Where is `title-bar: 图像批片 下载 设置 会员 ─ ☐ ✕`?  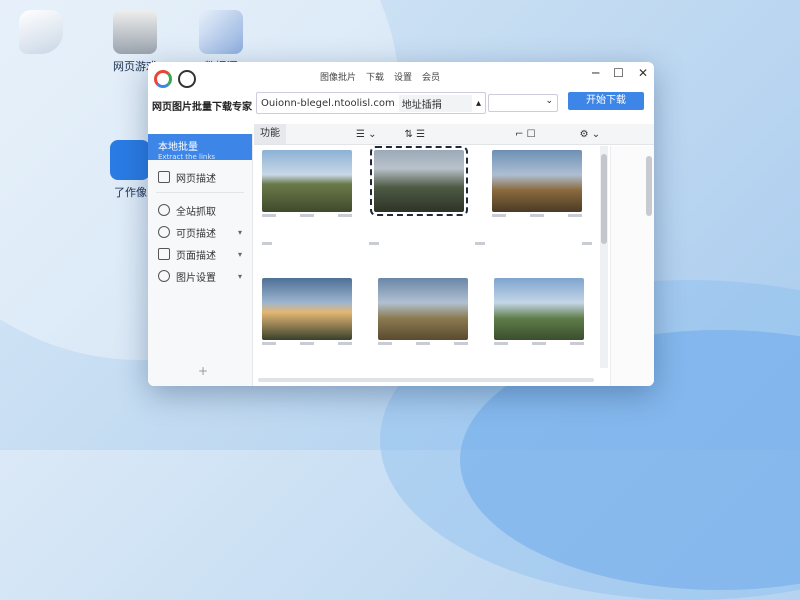 title-bar: 图像批片 下载 设置 会员 ─ ☐ ✕ is located at coordinates (401, 77).